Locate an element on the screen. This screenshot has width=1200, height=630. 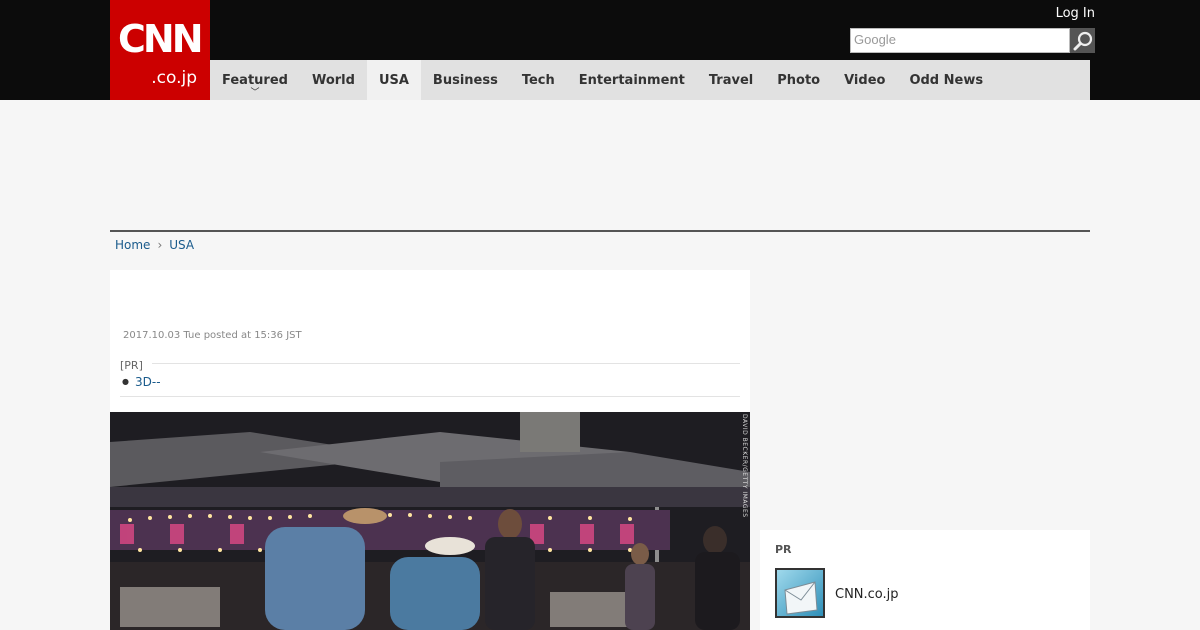
nav-video: Video is located at coordinates (864, 80).